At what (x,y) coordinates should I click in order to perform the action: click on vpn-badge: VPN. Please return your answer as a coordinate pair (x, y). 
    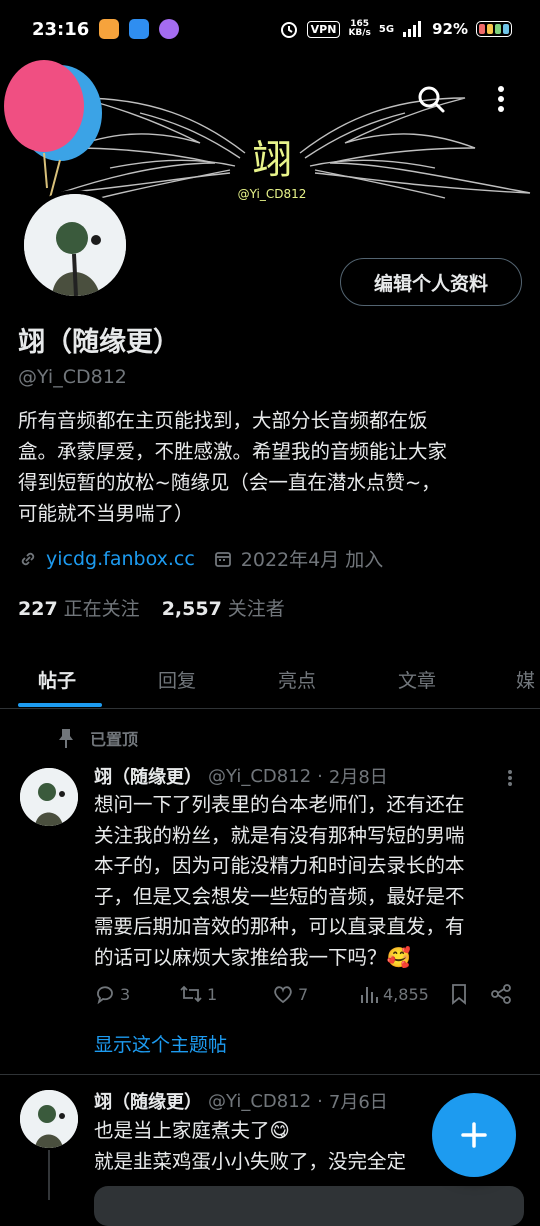
    Looking at the image, I should click on (323, 29).